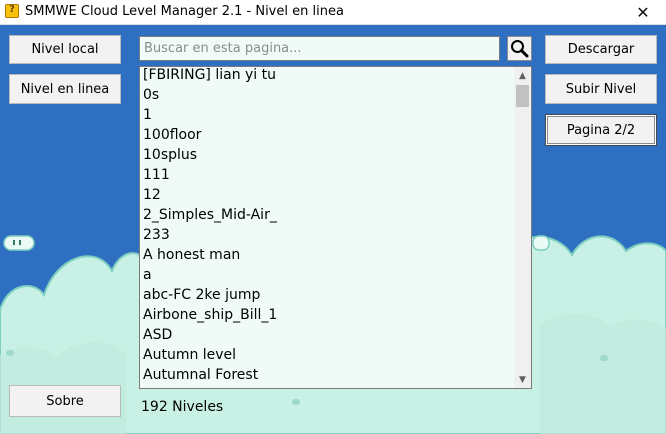  I want to click on upload-level-button: Subir Nivel, so click(601, 89).